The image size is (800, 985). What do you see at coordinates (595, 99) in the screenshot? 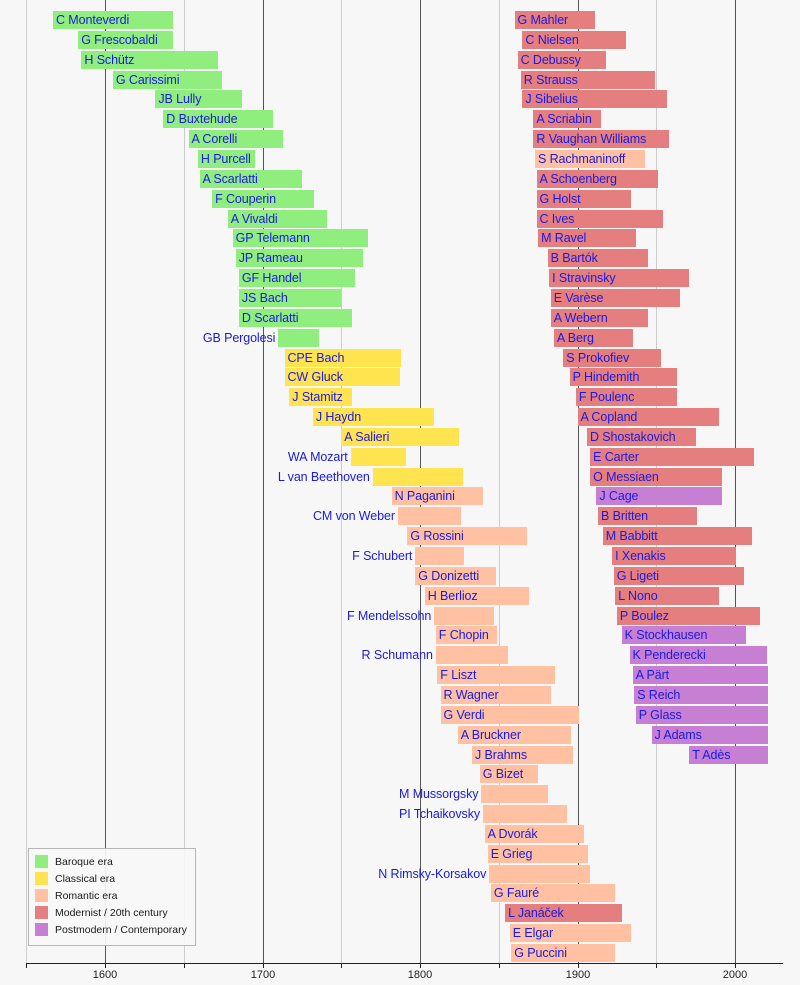
I see `timeline-bar: J Sibelius` at bounding box center [595, 99].